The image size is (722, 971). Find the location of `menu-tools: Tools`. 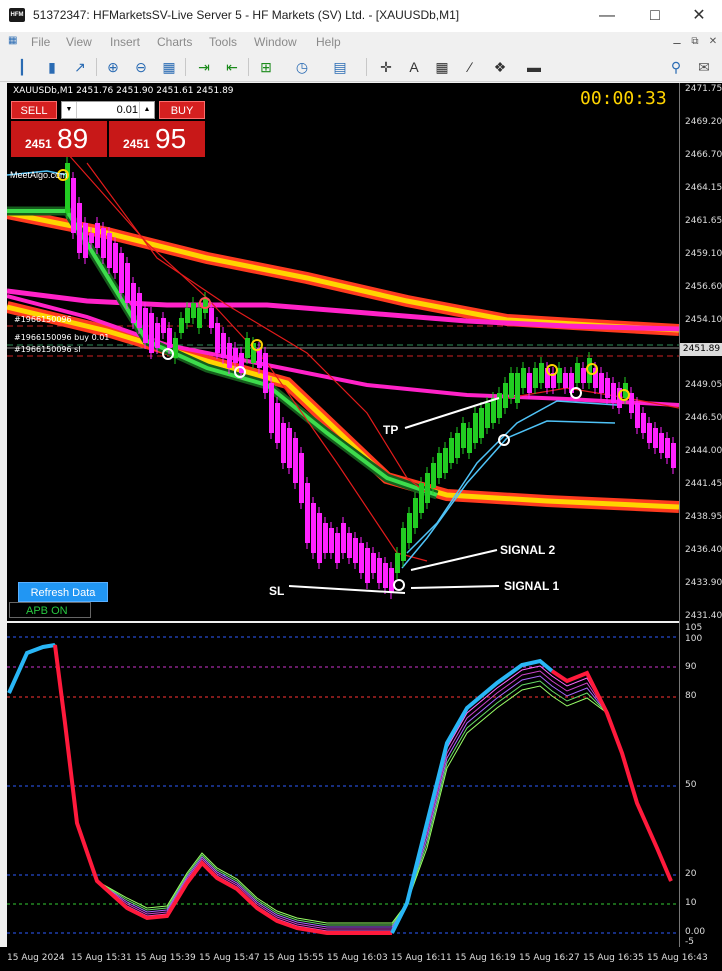

menu-tools: Tools is located at coordinates (223, 42).